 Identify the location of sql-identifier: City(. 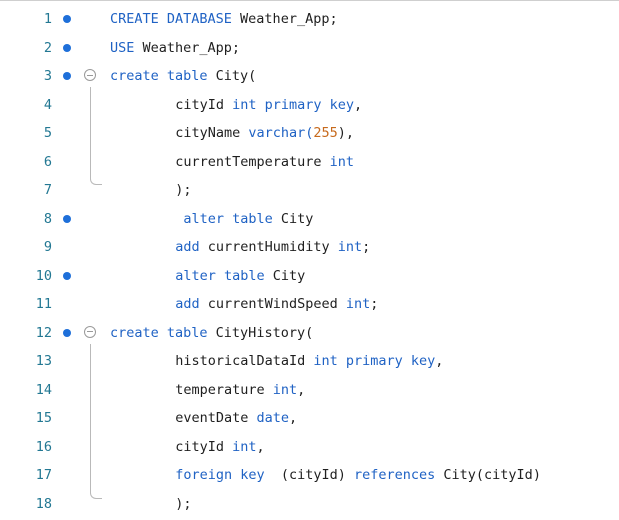
(232, 76).